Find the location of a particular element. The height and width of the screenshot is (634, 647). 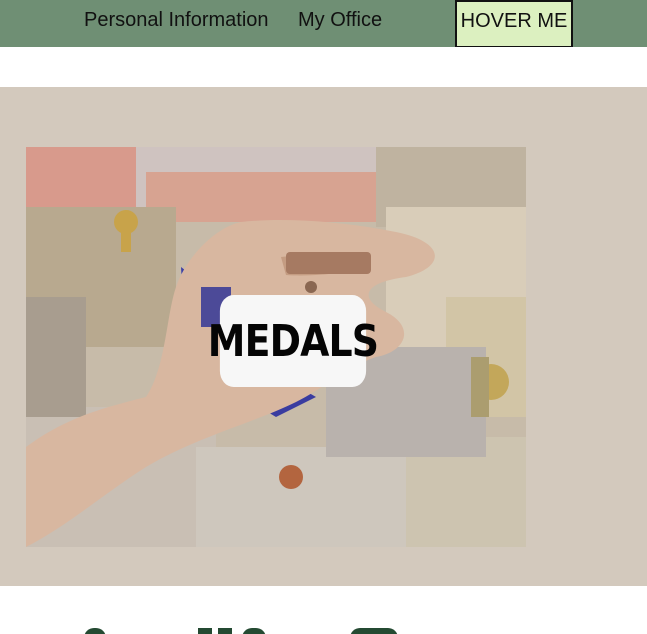

nav-link-my-office: My Office is located at coordinates (340, 20).